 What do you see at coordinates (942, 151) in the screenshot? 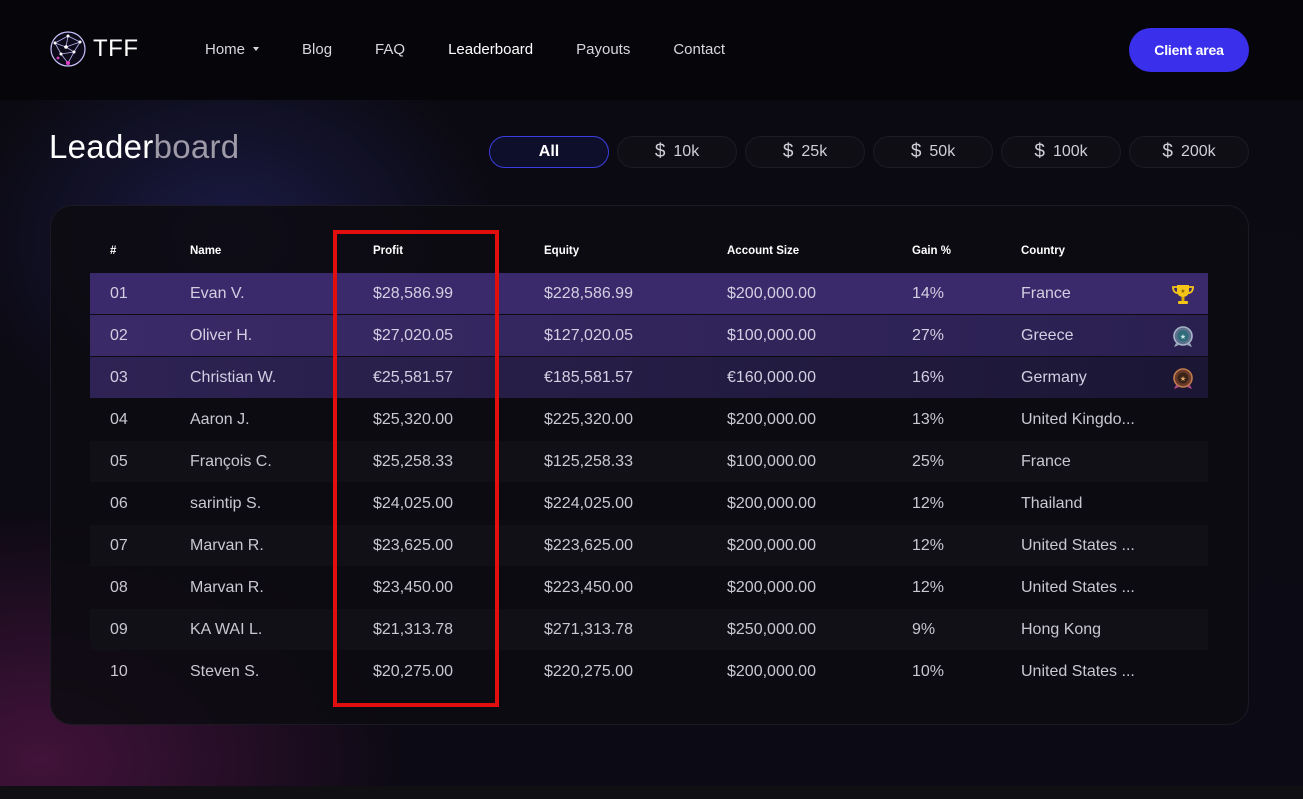
I see `filter-label: 50k` at bounding box center [942, 151].